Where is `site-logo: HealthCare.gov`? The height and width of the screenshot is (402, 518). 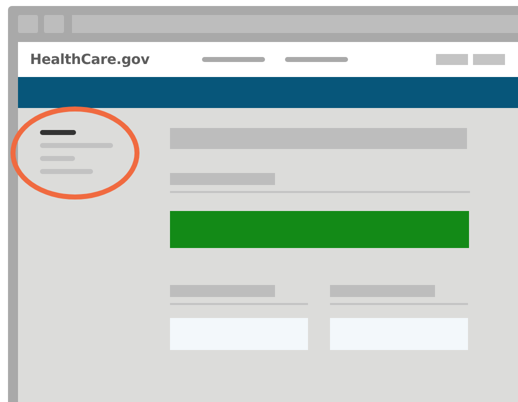 site-logo: HealthCare.gov is located at coordinates (110, 60).